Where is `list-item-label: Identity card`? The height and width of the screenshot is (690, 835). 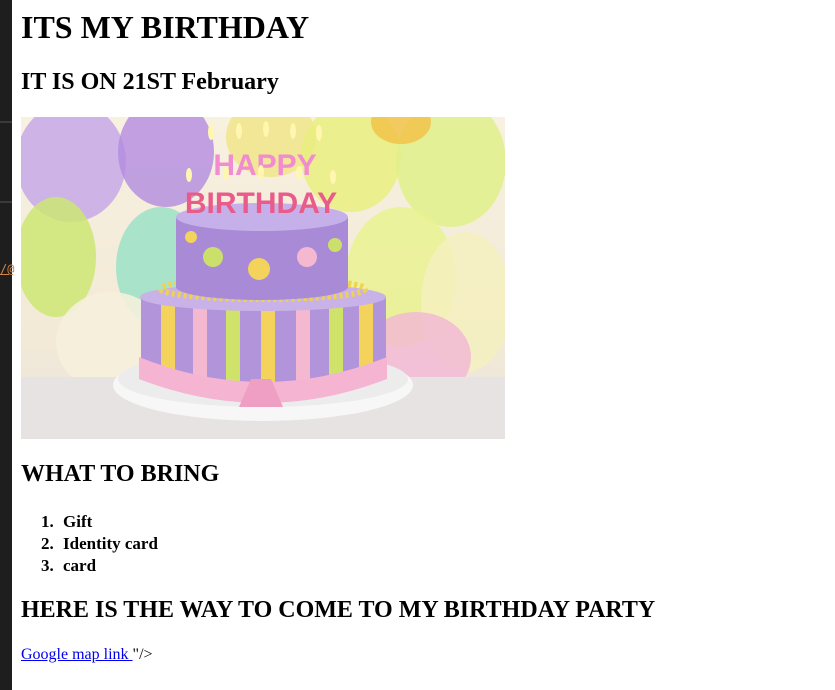
list-item-label: Identity card is located at coordinates (110, 543).